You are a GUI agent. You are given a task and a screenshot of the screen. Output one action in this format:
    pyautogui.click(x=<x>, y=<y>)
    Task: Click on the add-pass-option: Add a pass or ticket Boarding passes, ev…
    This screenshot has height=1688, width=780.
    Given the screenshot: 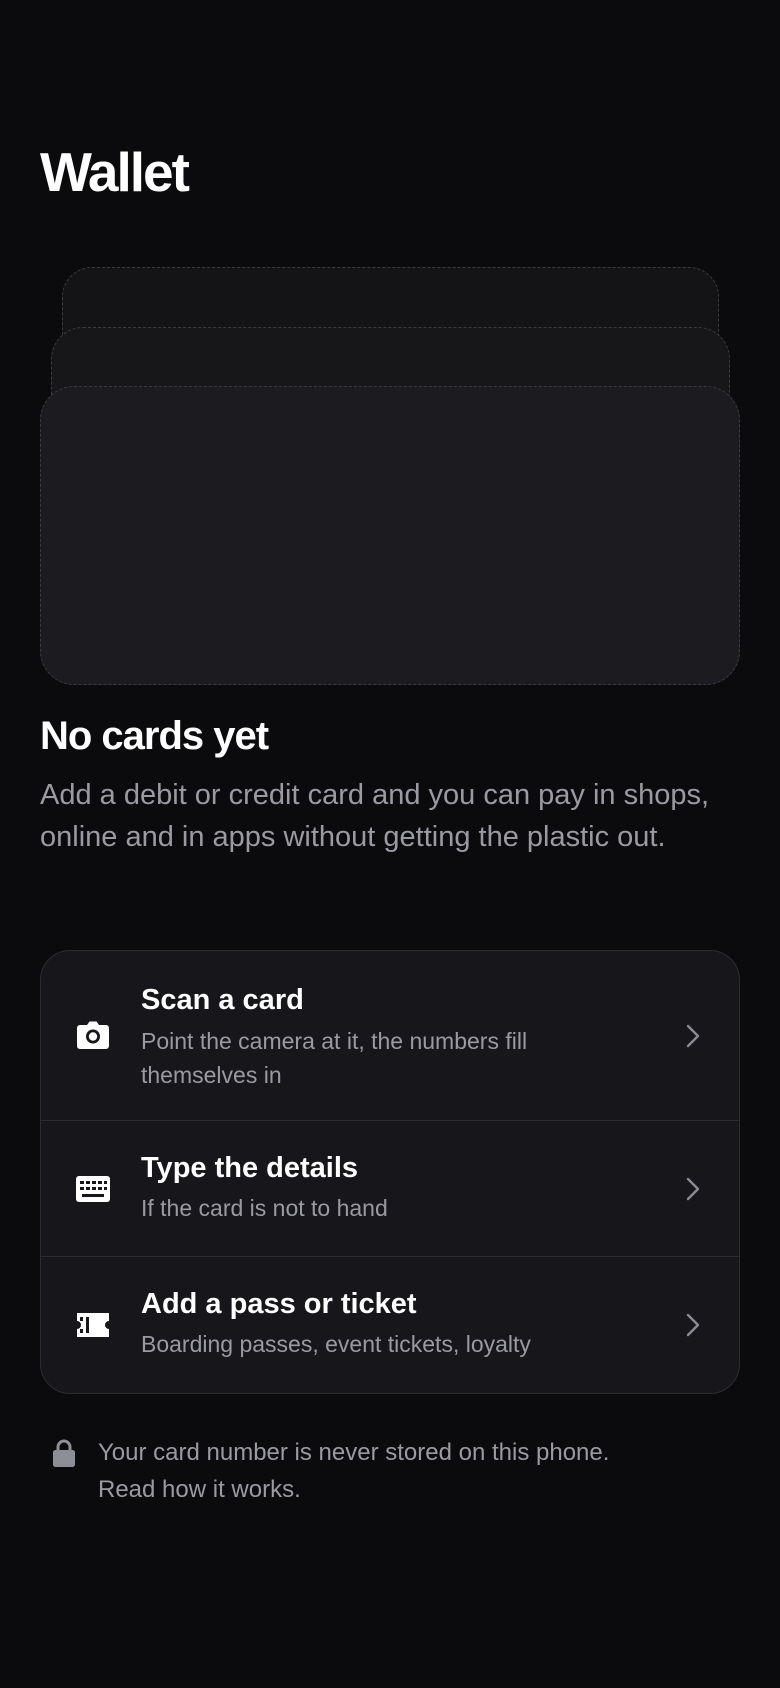 What is the action you would take?
    pyautogui.click(x=390, y=1325)
    